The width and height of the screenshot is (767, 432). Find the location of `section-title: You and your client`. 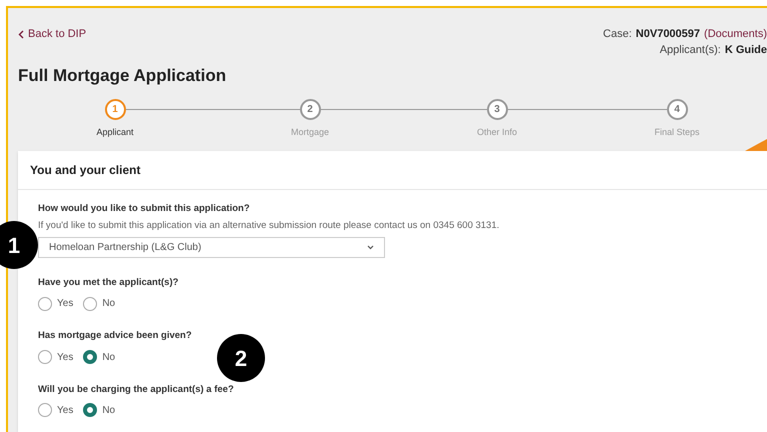

section-title: You and your client is located at coordinates (85, 169).